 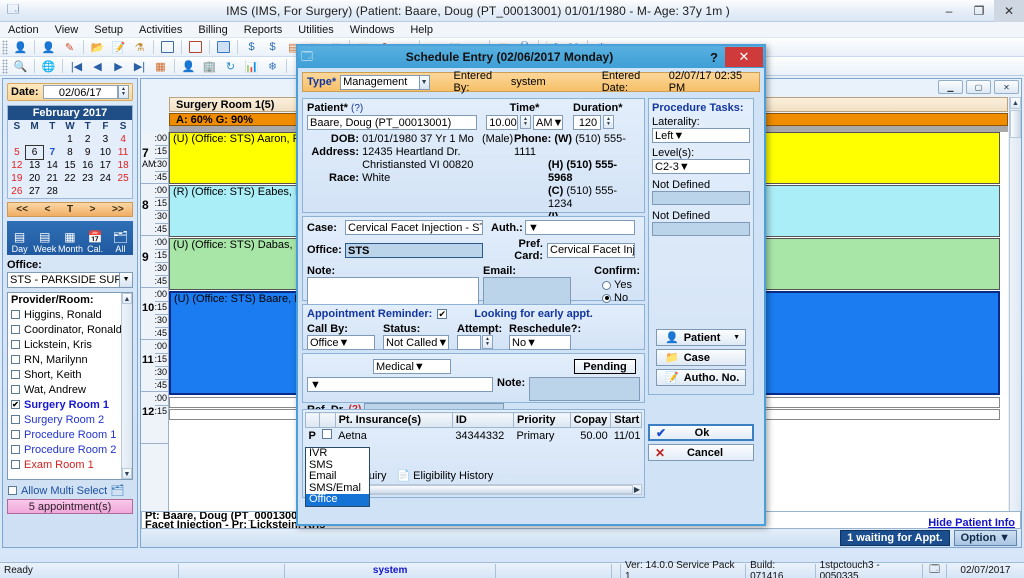 What do you see at coordinates (400, 384) in the screenshot?
I see `secondary-select: ▼` at bounding box center [400, 384].